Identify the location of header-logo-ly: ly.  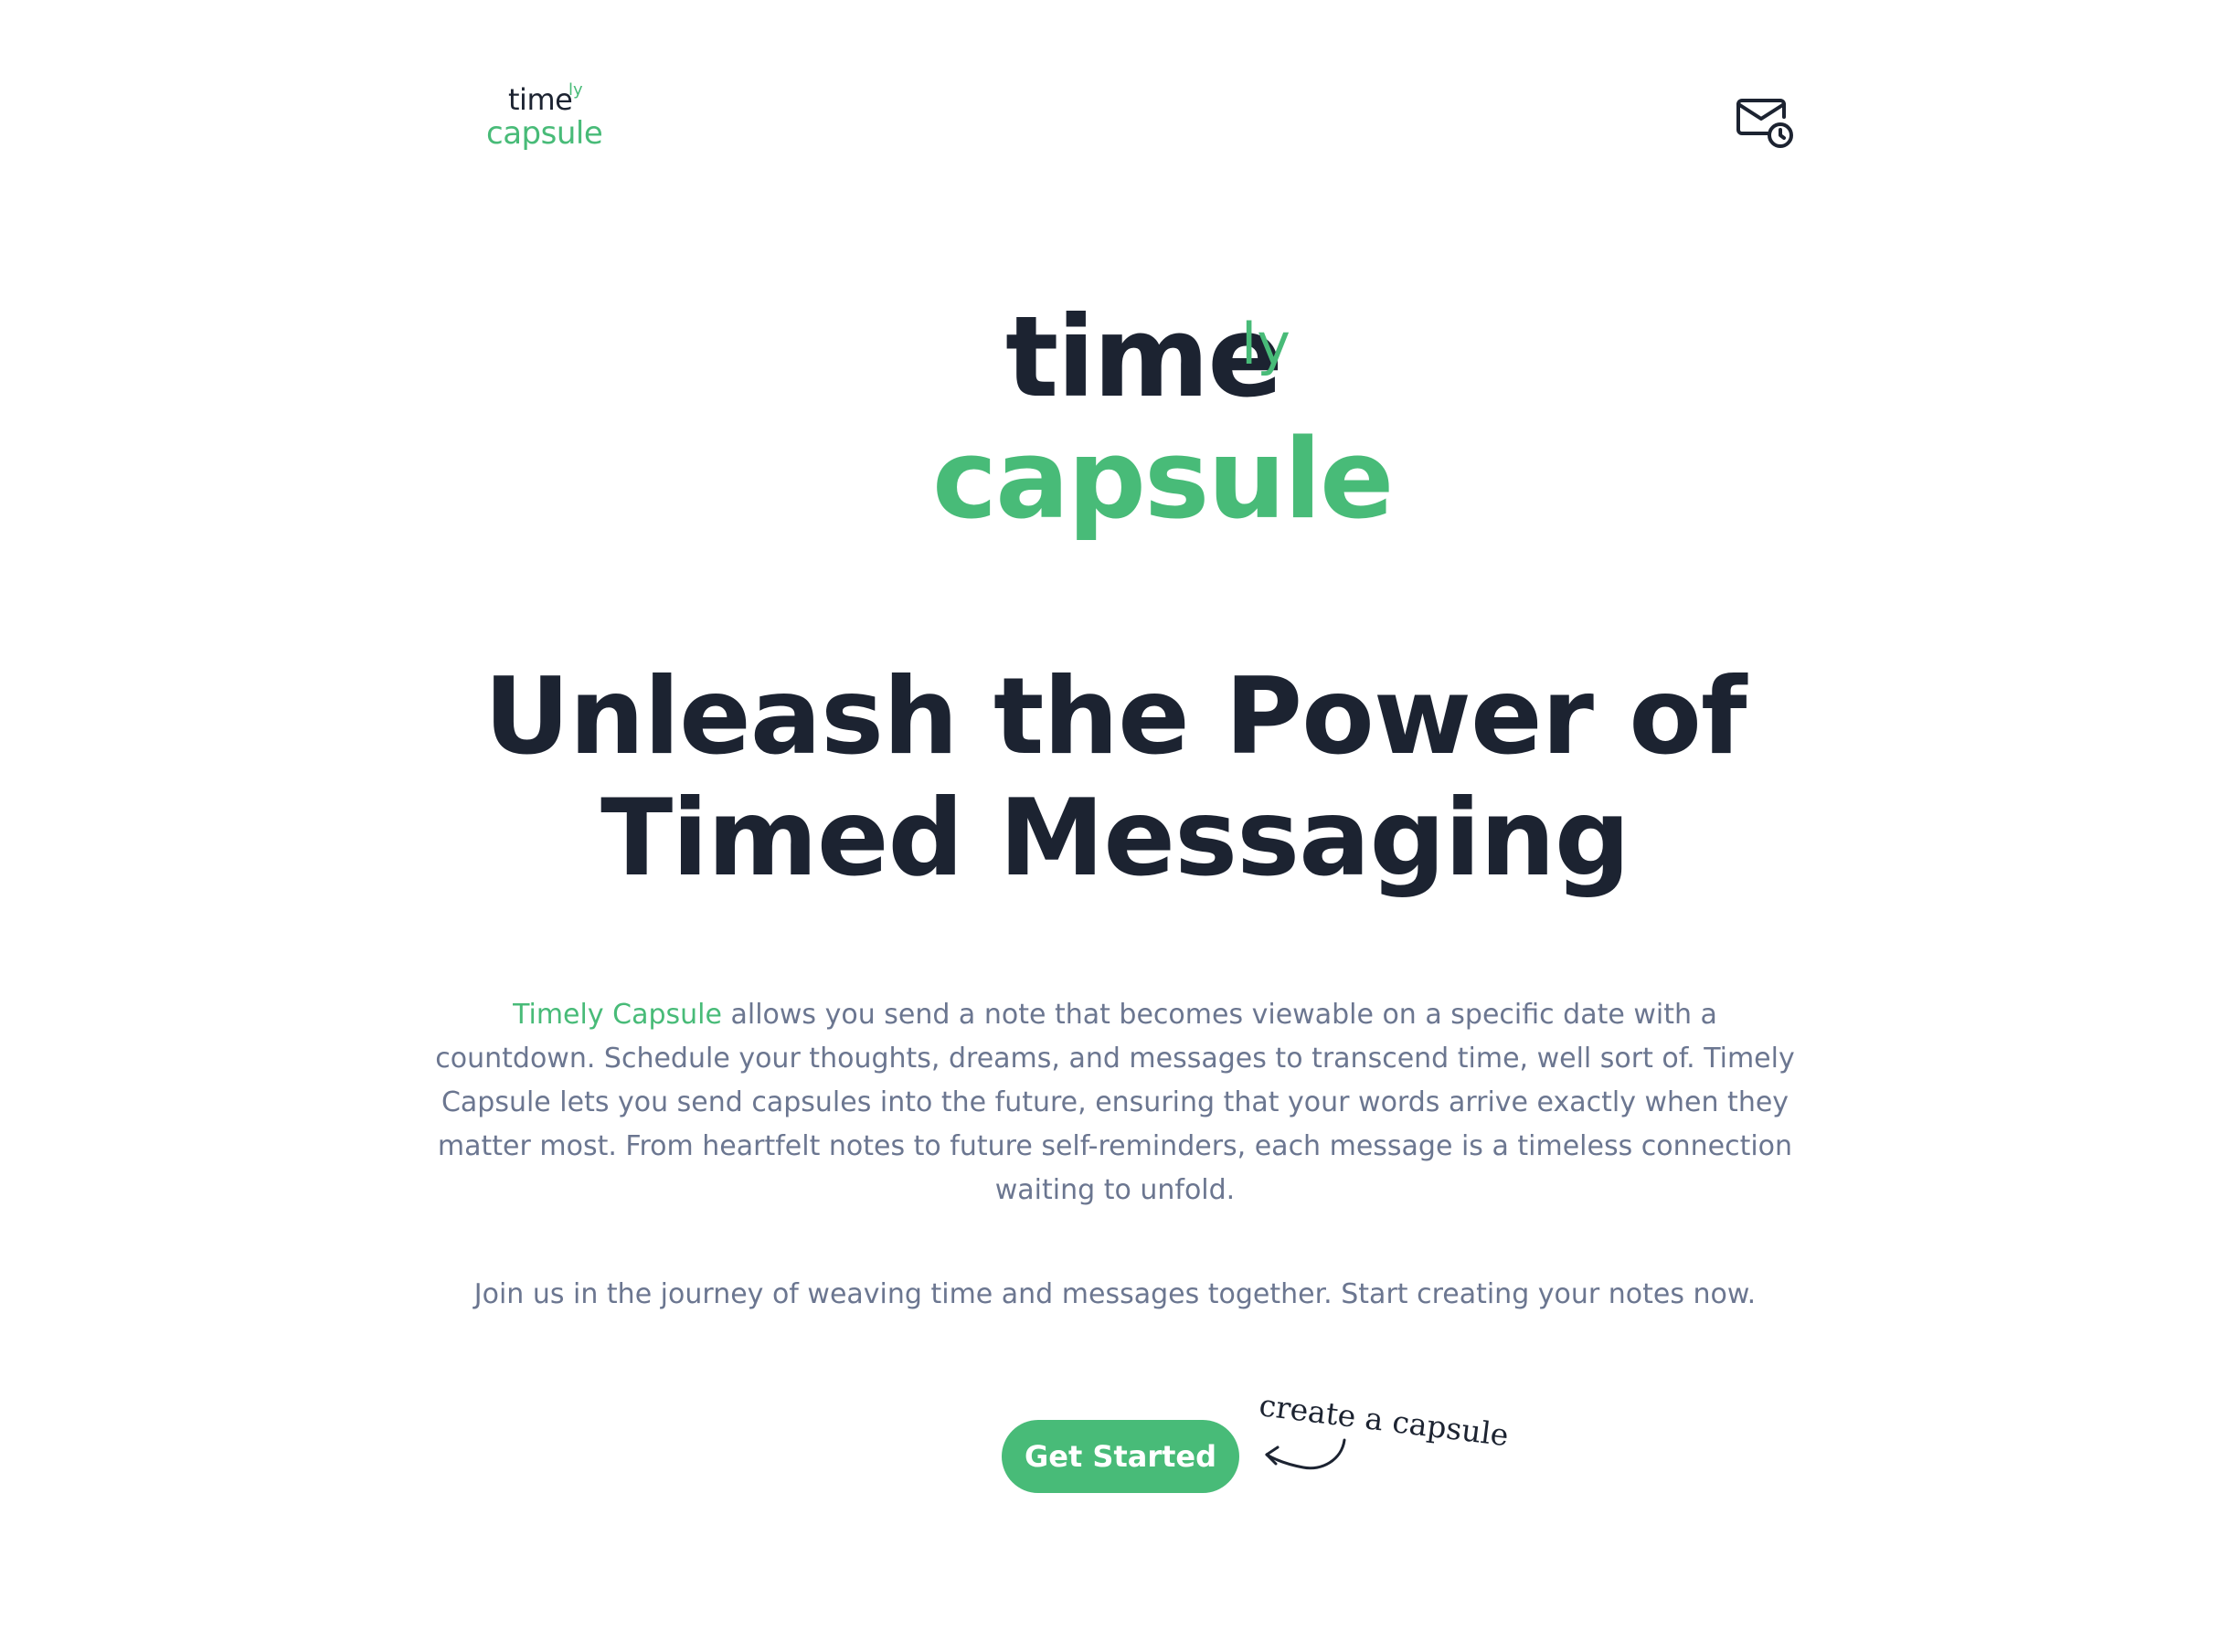
(575, 90).